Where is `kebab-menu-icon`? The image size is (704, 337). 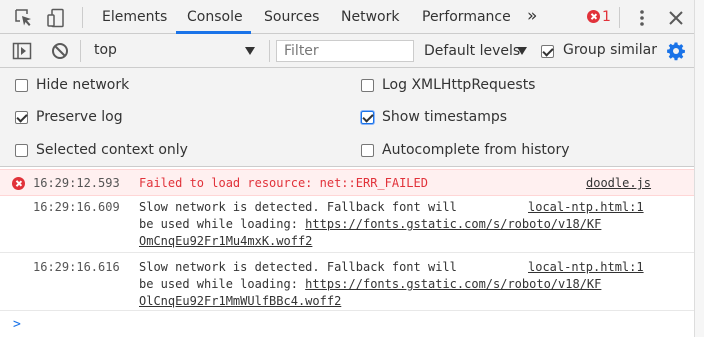
kebab-menu-icon is located at coordinates (642, 18).